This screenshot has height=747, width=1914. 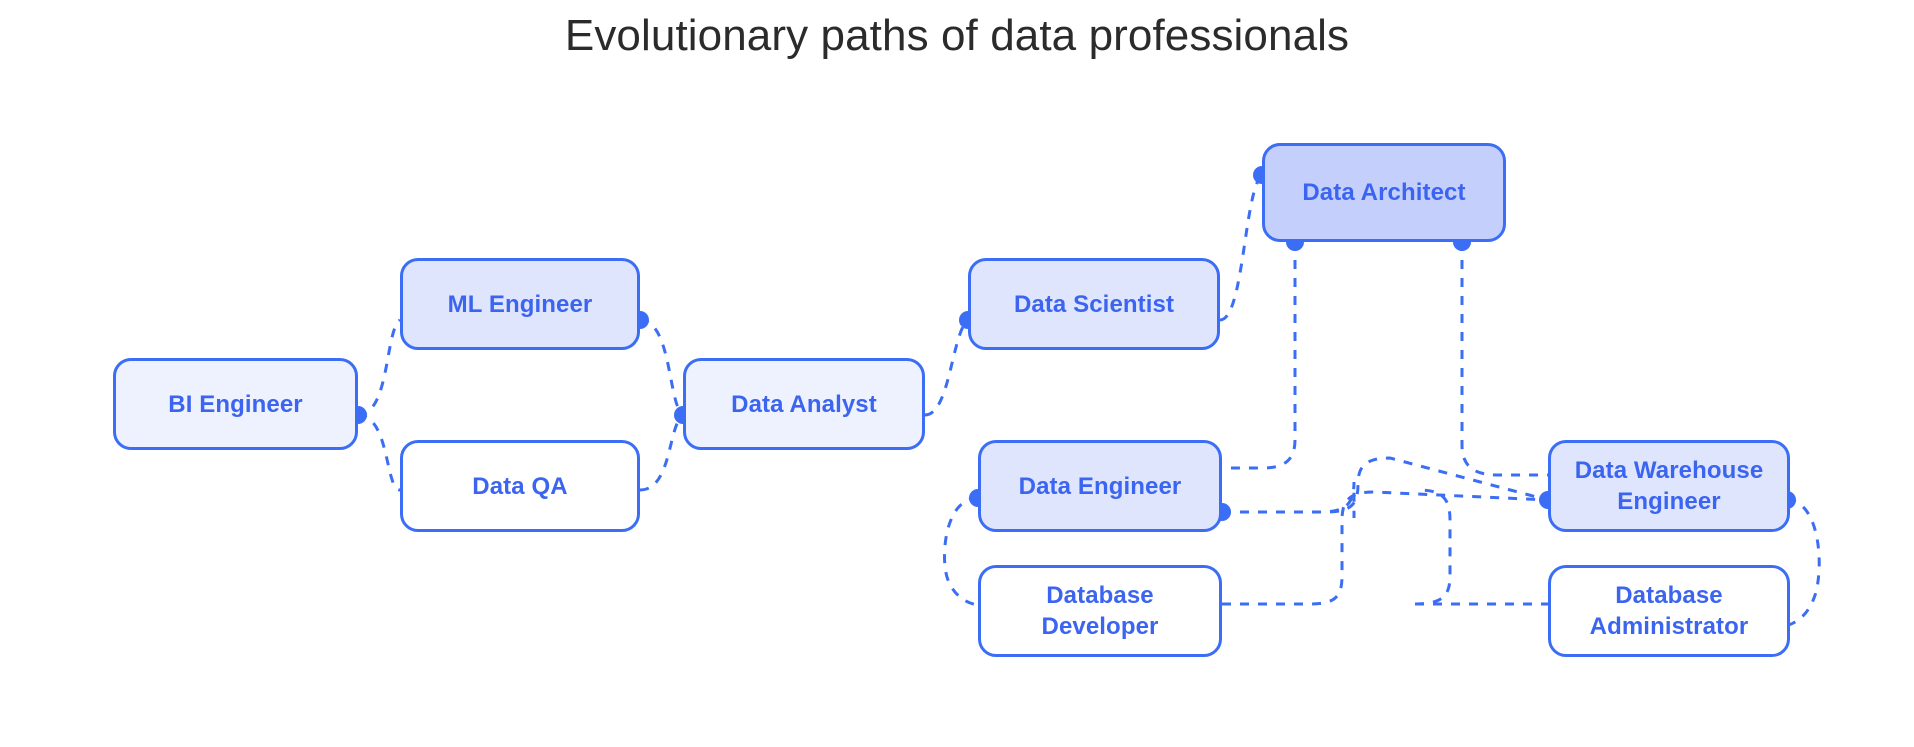 What do you see at coordinates (1385, 548) in the screenshot?
I see `edge-database-developer-to-data-warehouse-engineer` at bounding box center [1385, 548].